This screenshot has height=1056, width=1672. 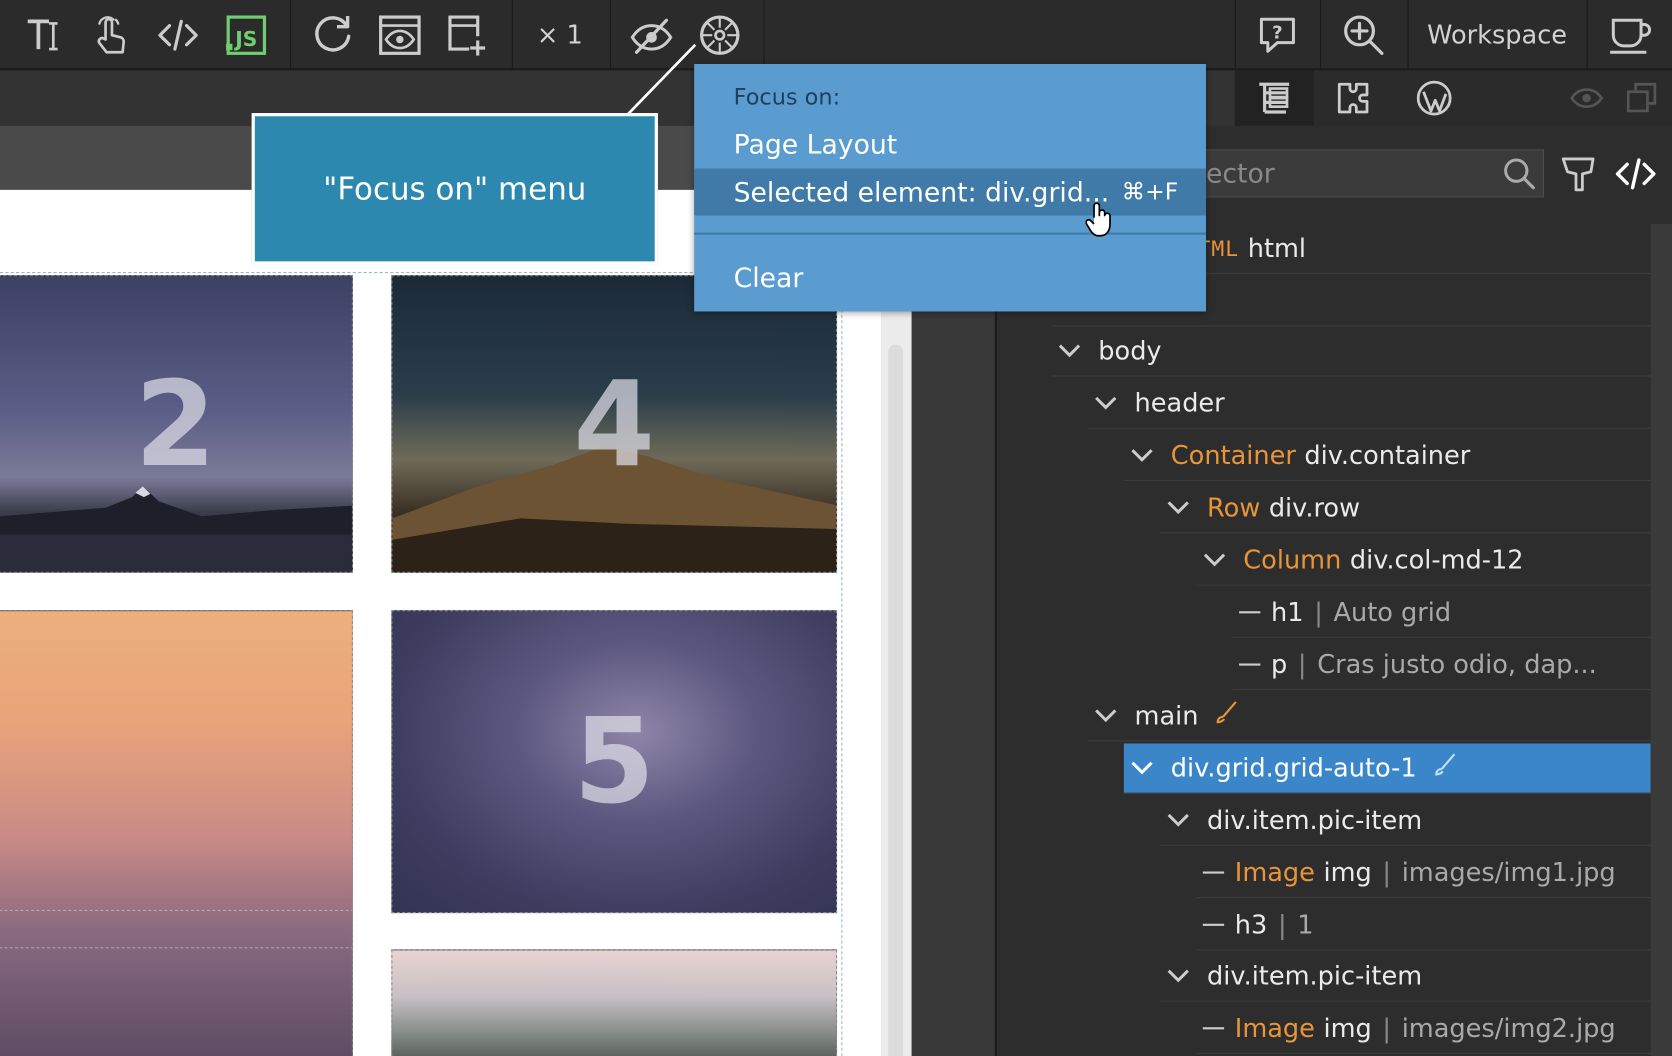 What do you see at coordinates (178, 35) in the screenshot?
I see `code-view-icon` at bounding box center [178, 35].